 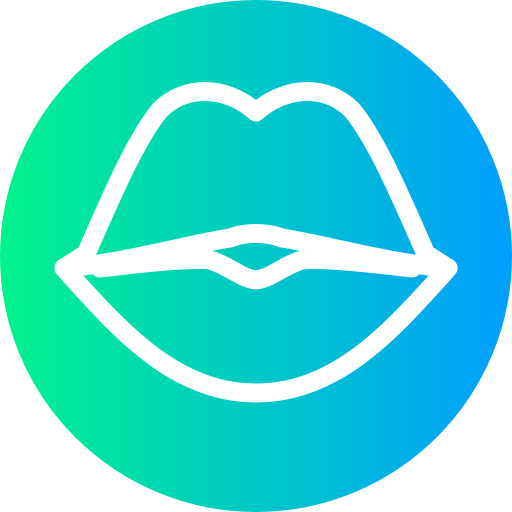 I want to click on right-corner-lower, so click(x=445, y=271).